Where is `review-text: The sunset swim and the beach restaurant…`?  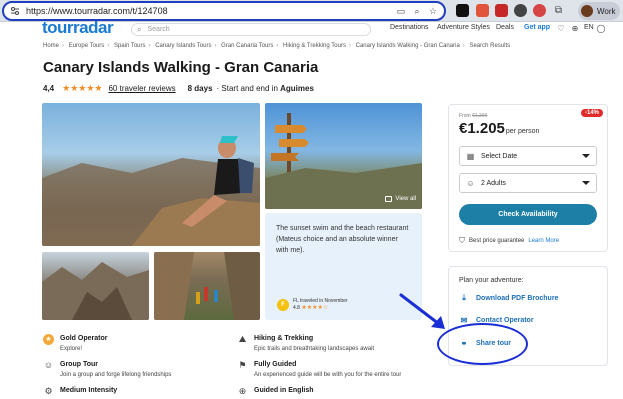 review-text: The sunset swim and the beach restaurant… is located at coordinates (342, 239).